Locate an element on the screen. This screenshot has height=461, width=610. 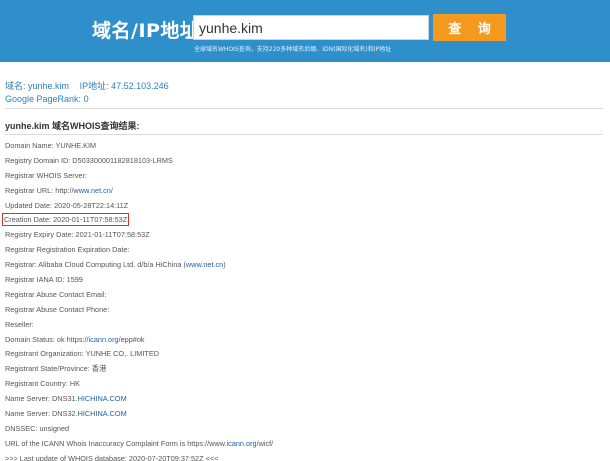
record-text: Registrar WHOIS Server: is located at coordinates (46, 175).